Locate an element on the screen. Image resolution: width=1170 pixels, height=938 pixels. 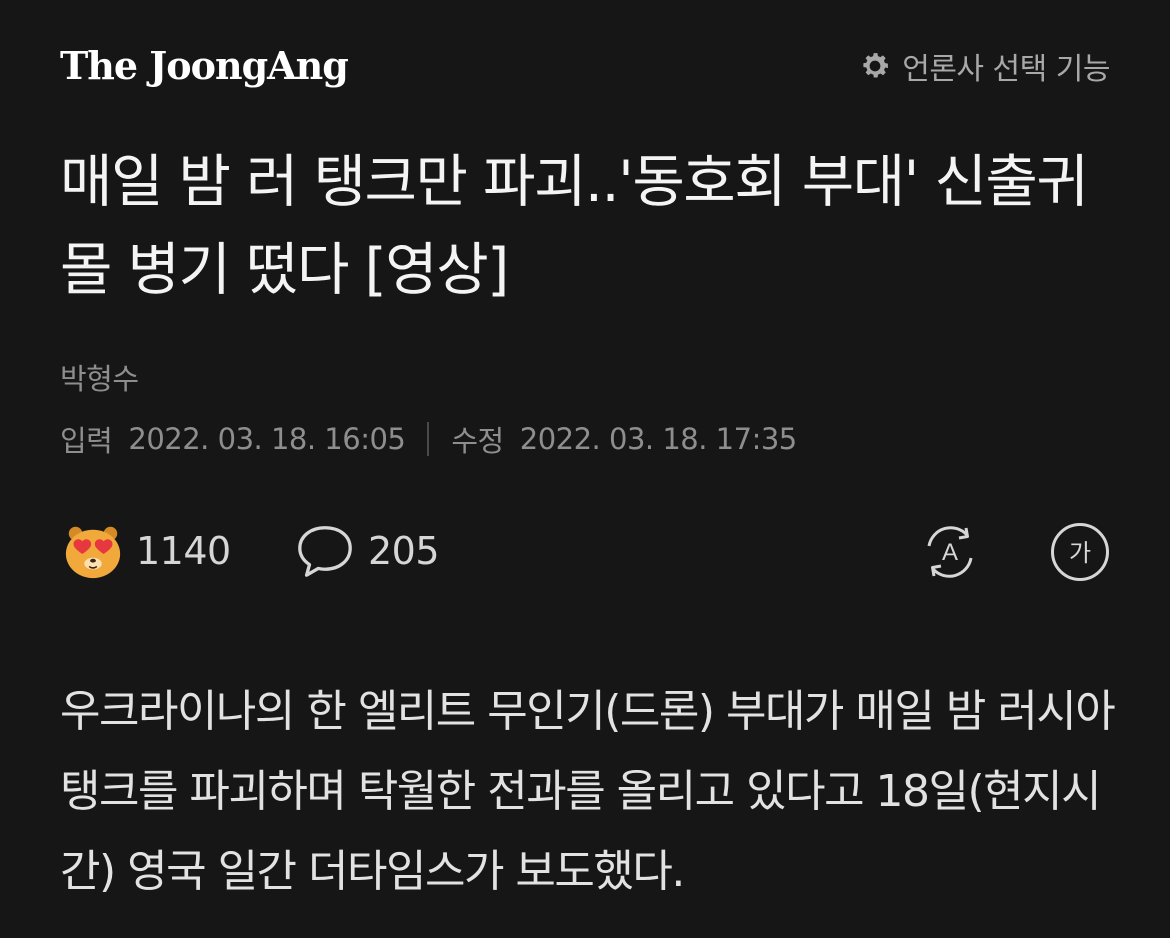
font-size-label: 가 is located at coordinates (1080, 553).